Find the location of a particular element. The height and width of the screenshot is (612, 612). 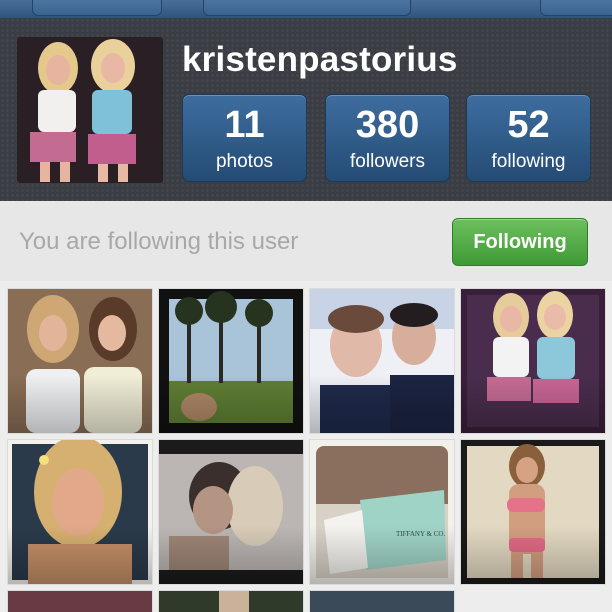

avatar is located at coordinates (90, 110).